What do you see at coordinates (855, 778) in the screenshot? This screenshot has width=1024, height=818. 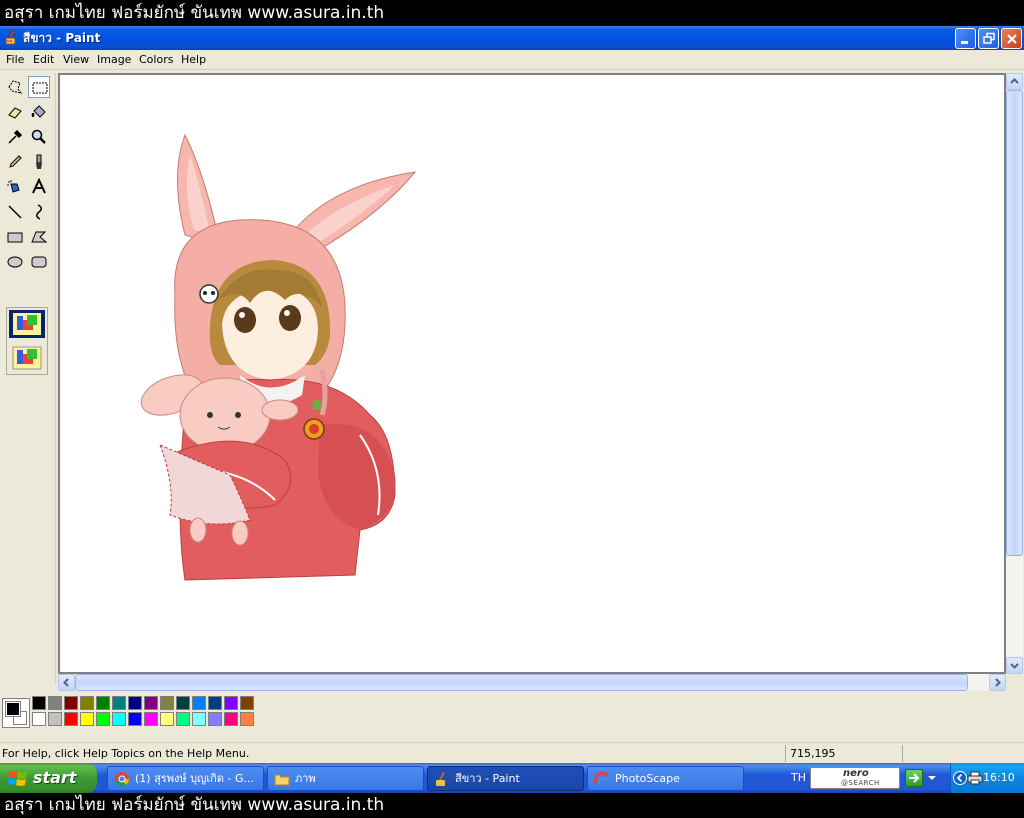 I see `nero-search-box: nero @SEARCH` at bounding box center [855, 778].